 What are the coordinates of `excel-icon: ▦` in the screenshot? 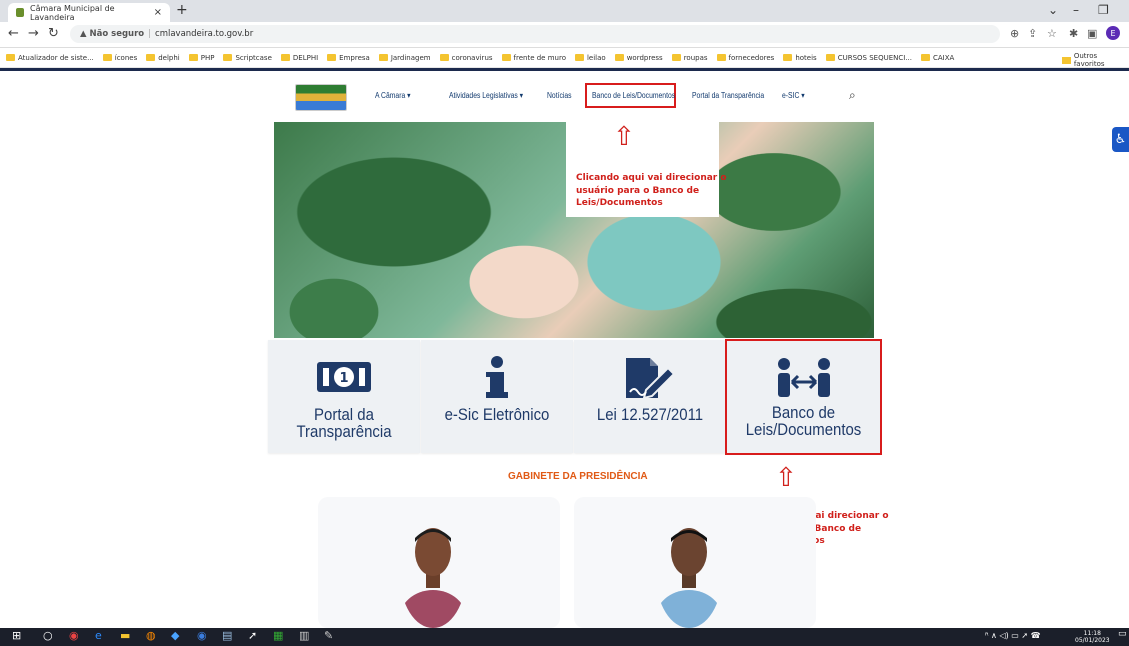 It's located at (278, 635).